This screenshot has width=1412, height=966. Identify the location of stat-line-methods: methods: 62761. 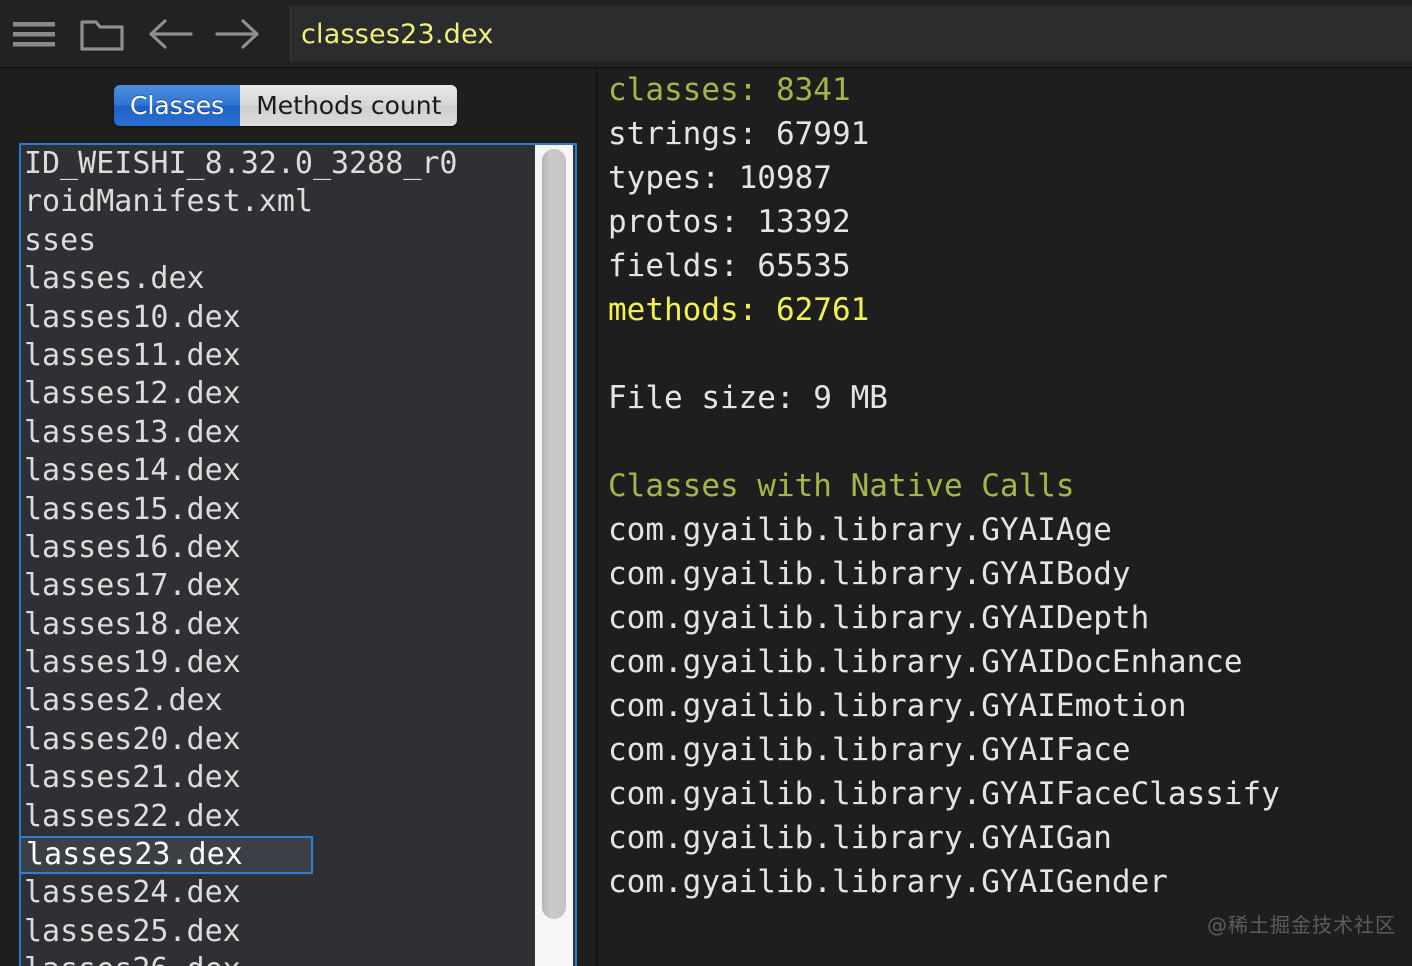
(739, 310).